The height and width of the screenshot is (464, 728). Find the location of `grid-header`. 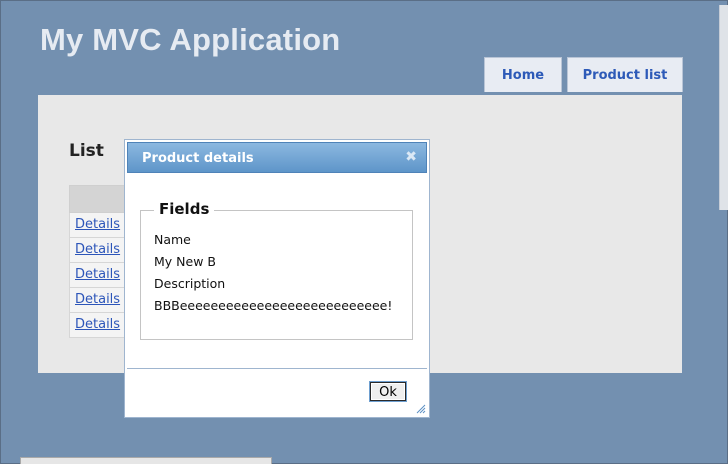

grid-header is located at coordinates (97, 199).